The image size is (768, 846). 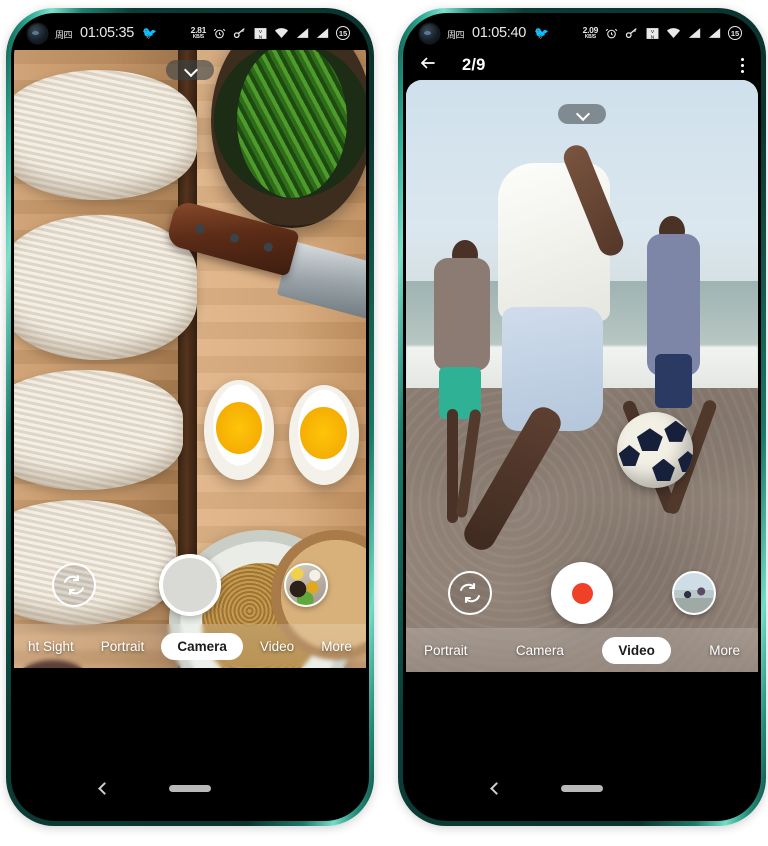 I want to click on player-main-kicking, so click(x=542, y=348).